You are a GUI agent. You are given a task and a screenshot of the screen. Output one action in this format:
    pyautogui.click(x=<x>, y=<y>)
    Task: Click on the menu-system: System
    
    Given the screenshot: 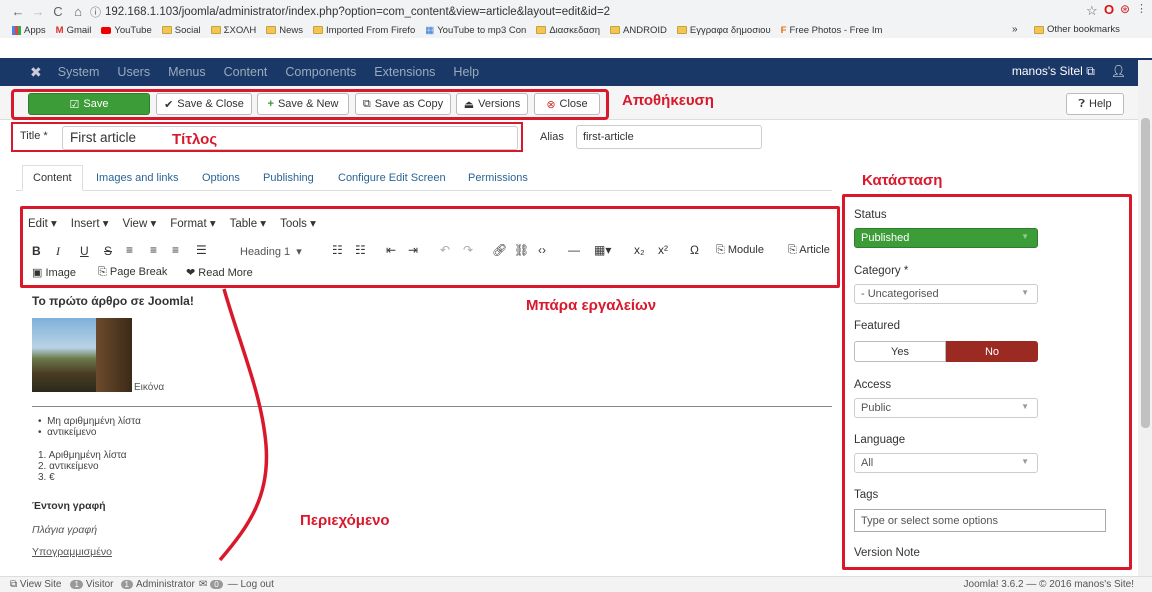 What is the action you would take?
    pyautogui.click(x=79, y=72)
    